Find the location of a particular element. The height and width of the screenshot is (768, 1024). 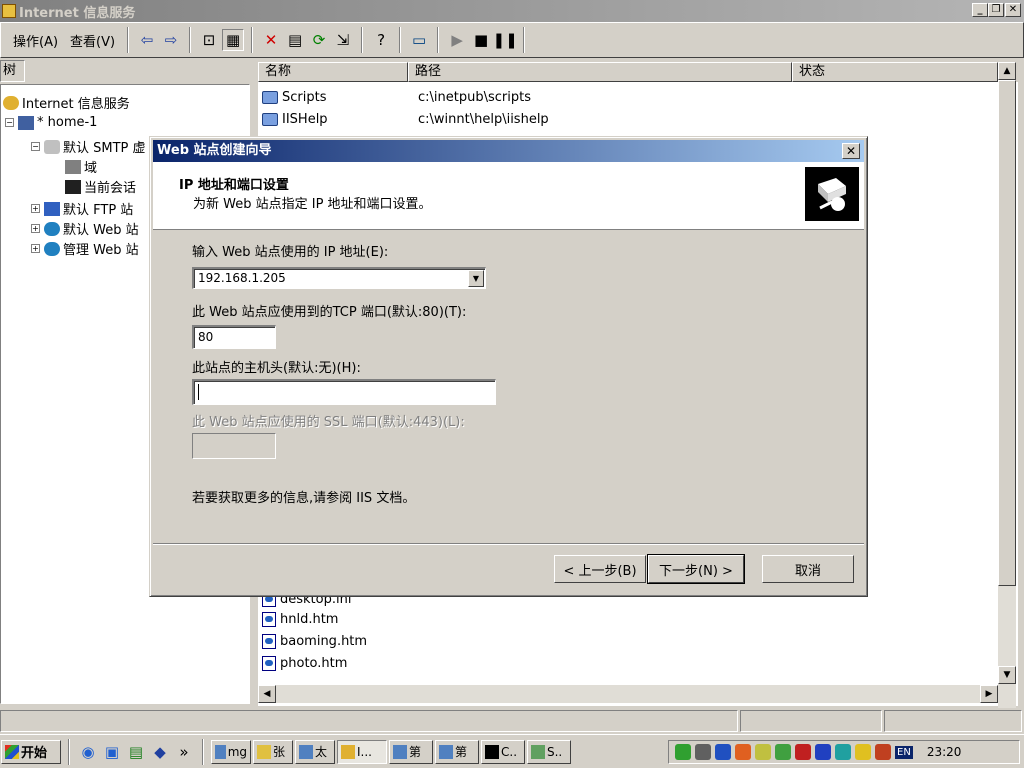

desktop-icon: ▣ is located at coordinates (112, 752).